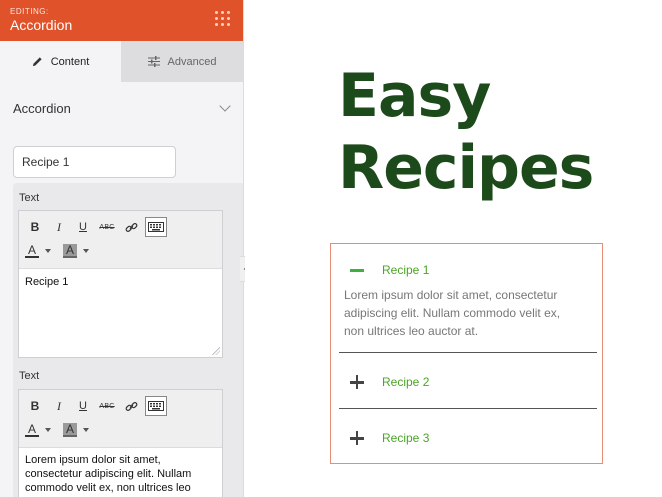 The height and width of the screenshot is (497, 662). Describe the element at coordinates (121, 108) in the screenshot. I see `accordion-section-header: Accordion` at that location.